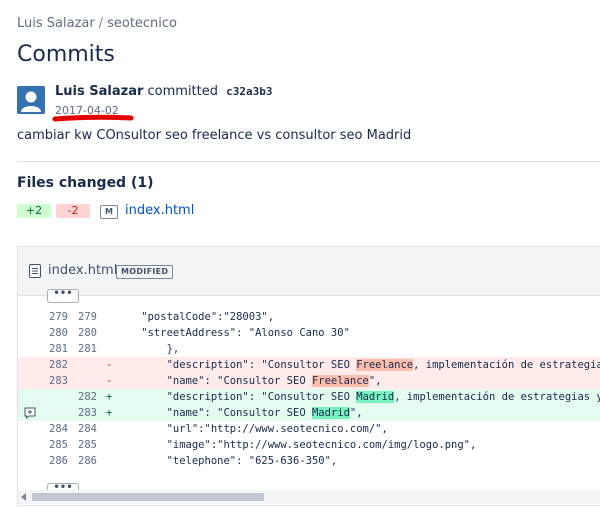 This screenshot has width=600, height=508. What do you see at coordinates (34, 211) in the screenshot?
I see `lines-added-badge: +2` at bounding box center [34, 211].